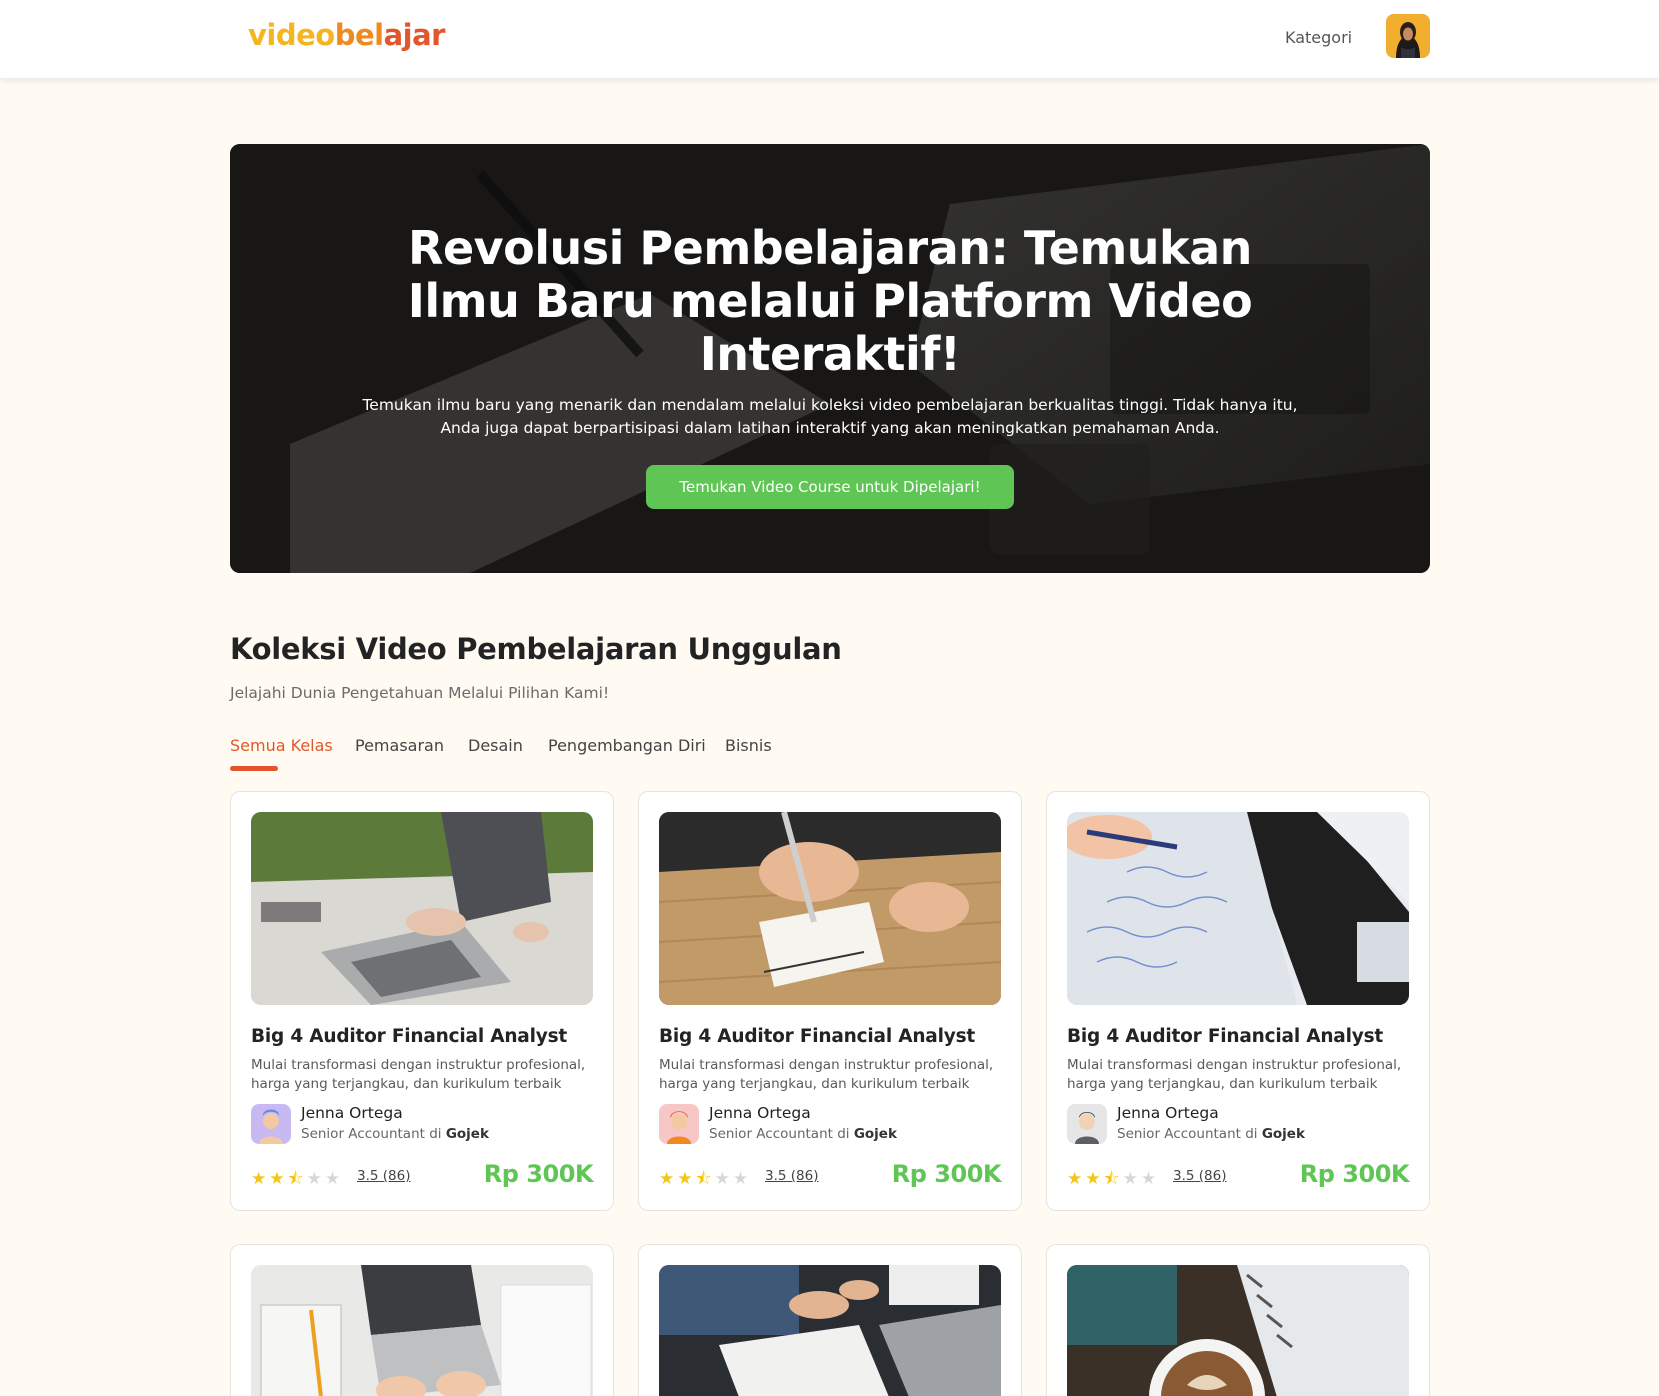  I want to click on top-navbar: videobelajar Kategori, so click(829, 39).